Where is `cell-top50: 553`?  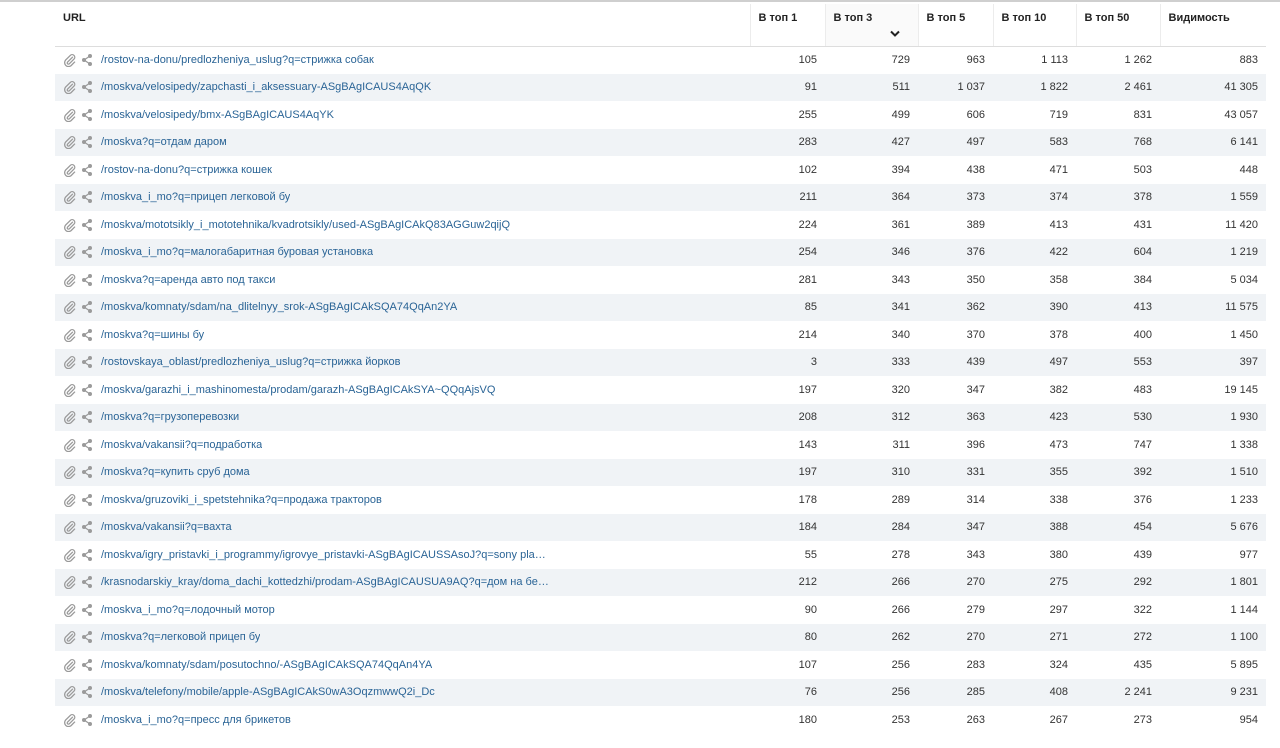
cell-top50: 553 is located at coordinates (1118, 362).